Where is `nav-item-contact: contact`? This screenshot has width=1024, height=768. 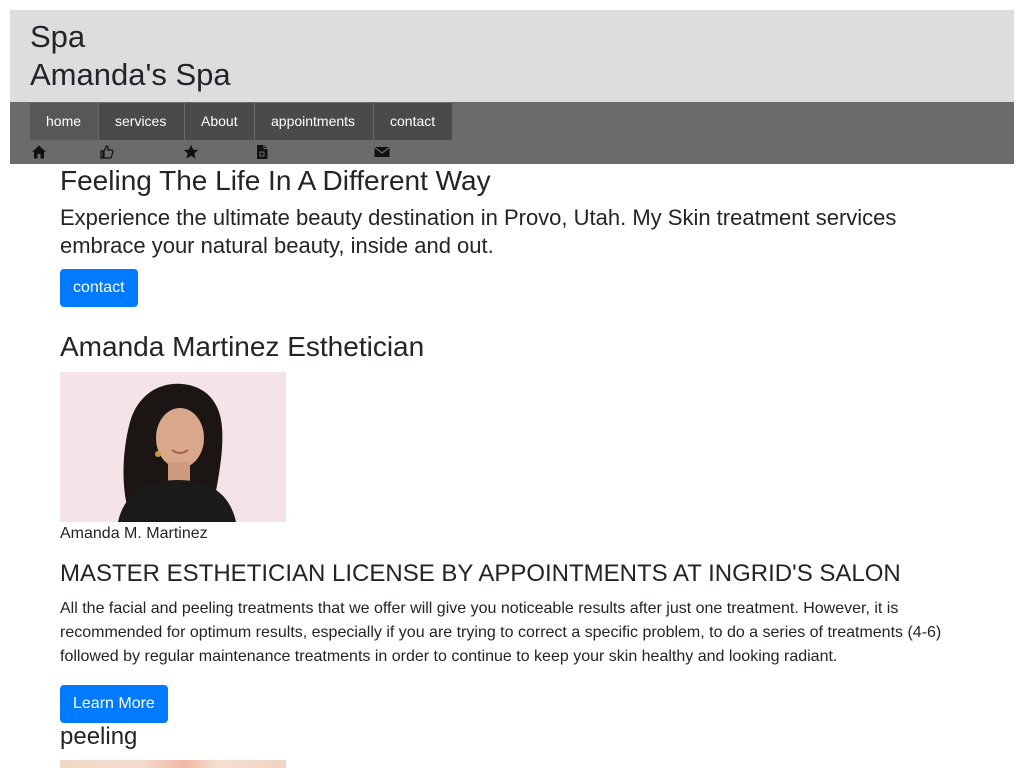
nav-item-contact: contact is located at coordinates (413, 121).